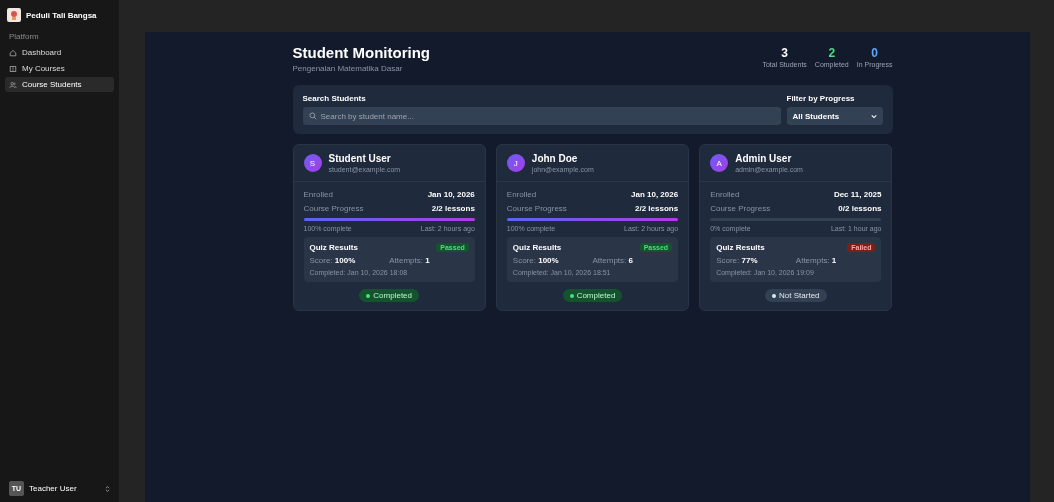  I want to click on score-value: 77%, so click(749, 260).